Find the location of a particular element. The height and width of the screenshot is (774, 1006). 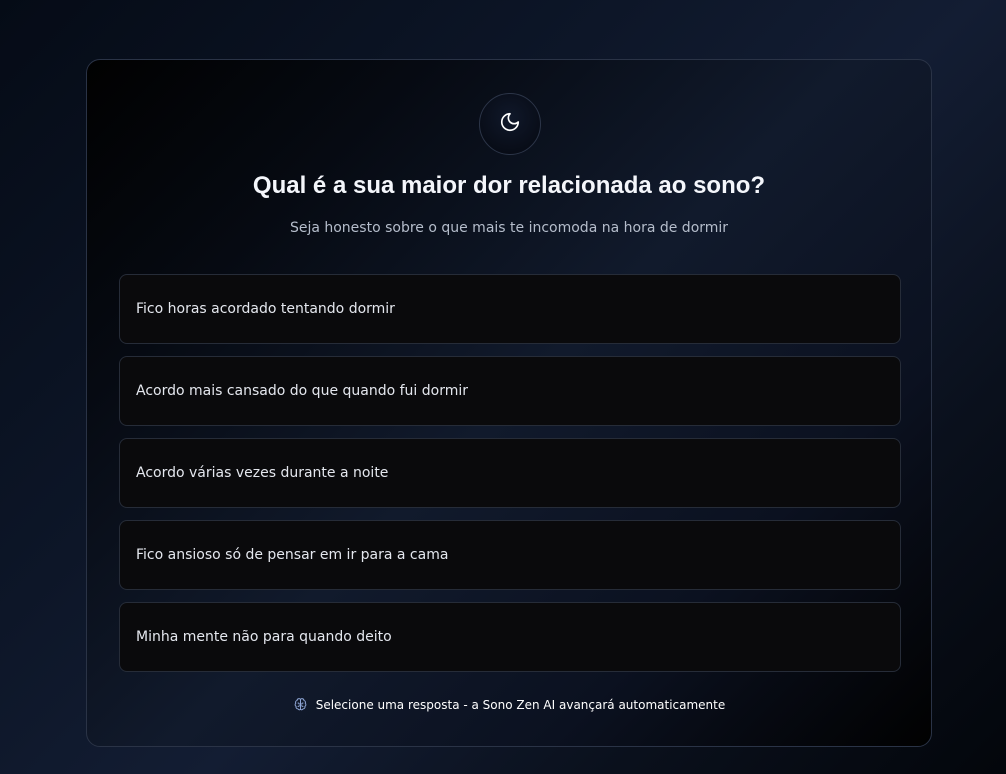

brain-icon is located at coordinates (300, 704).